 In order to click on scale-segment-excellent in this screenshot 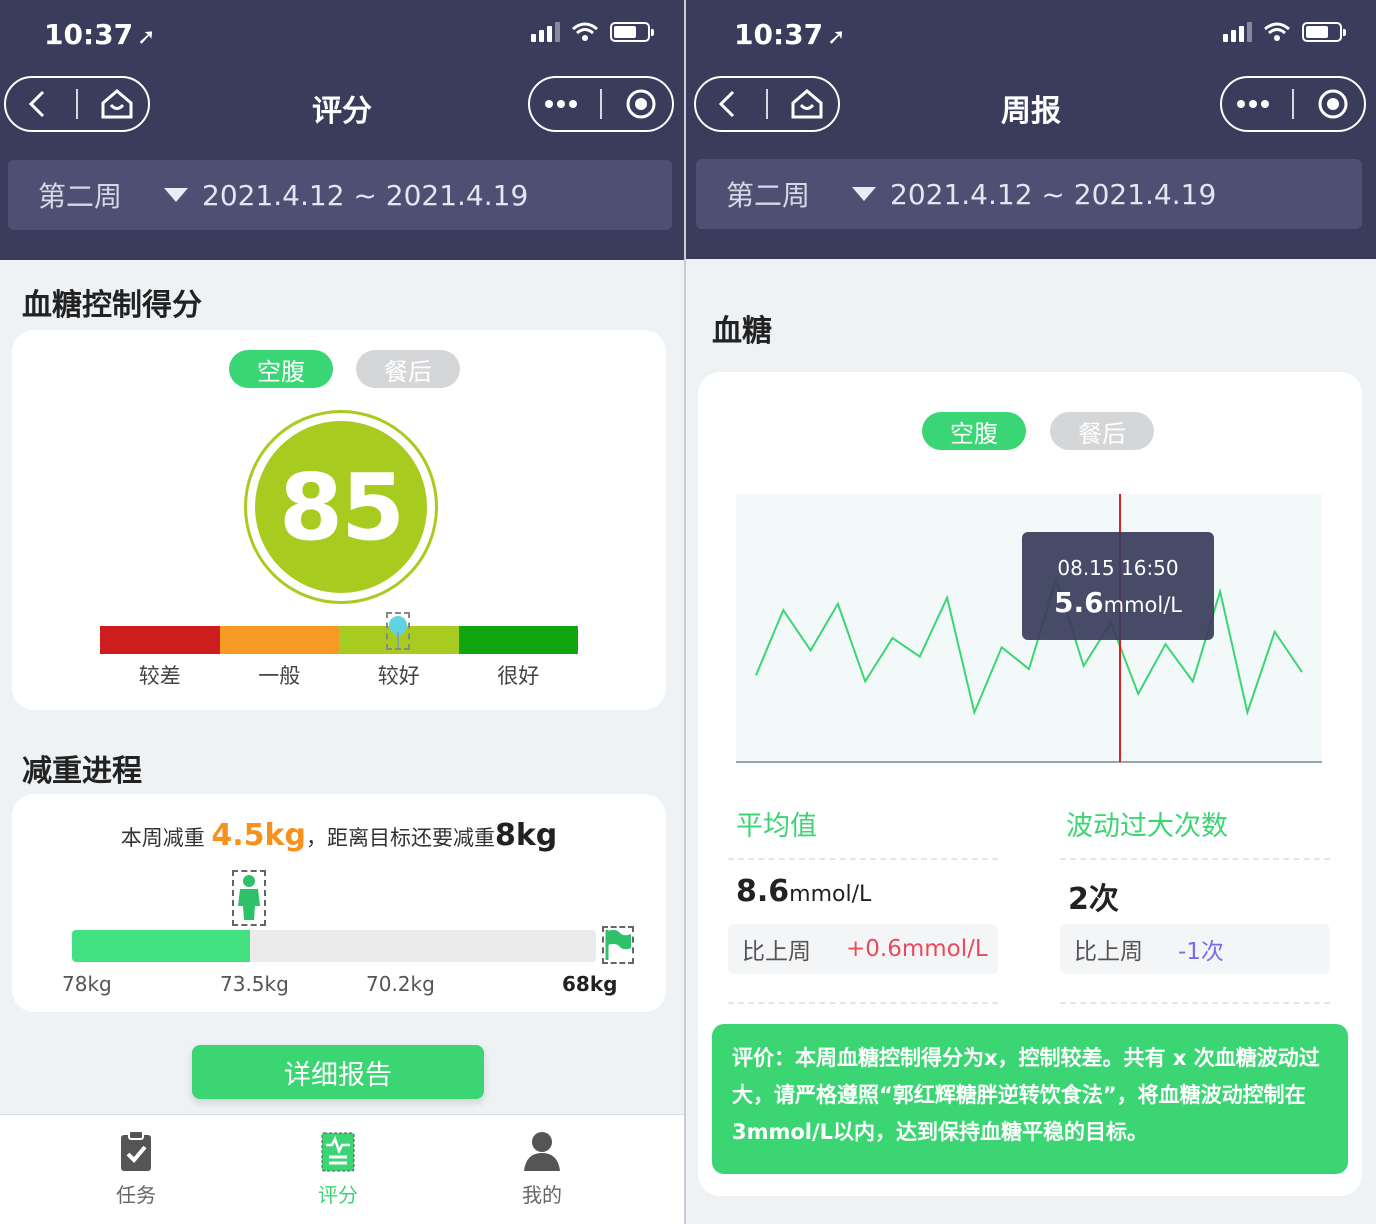, I will do `click(518, 640)`.